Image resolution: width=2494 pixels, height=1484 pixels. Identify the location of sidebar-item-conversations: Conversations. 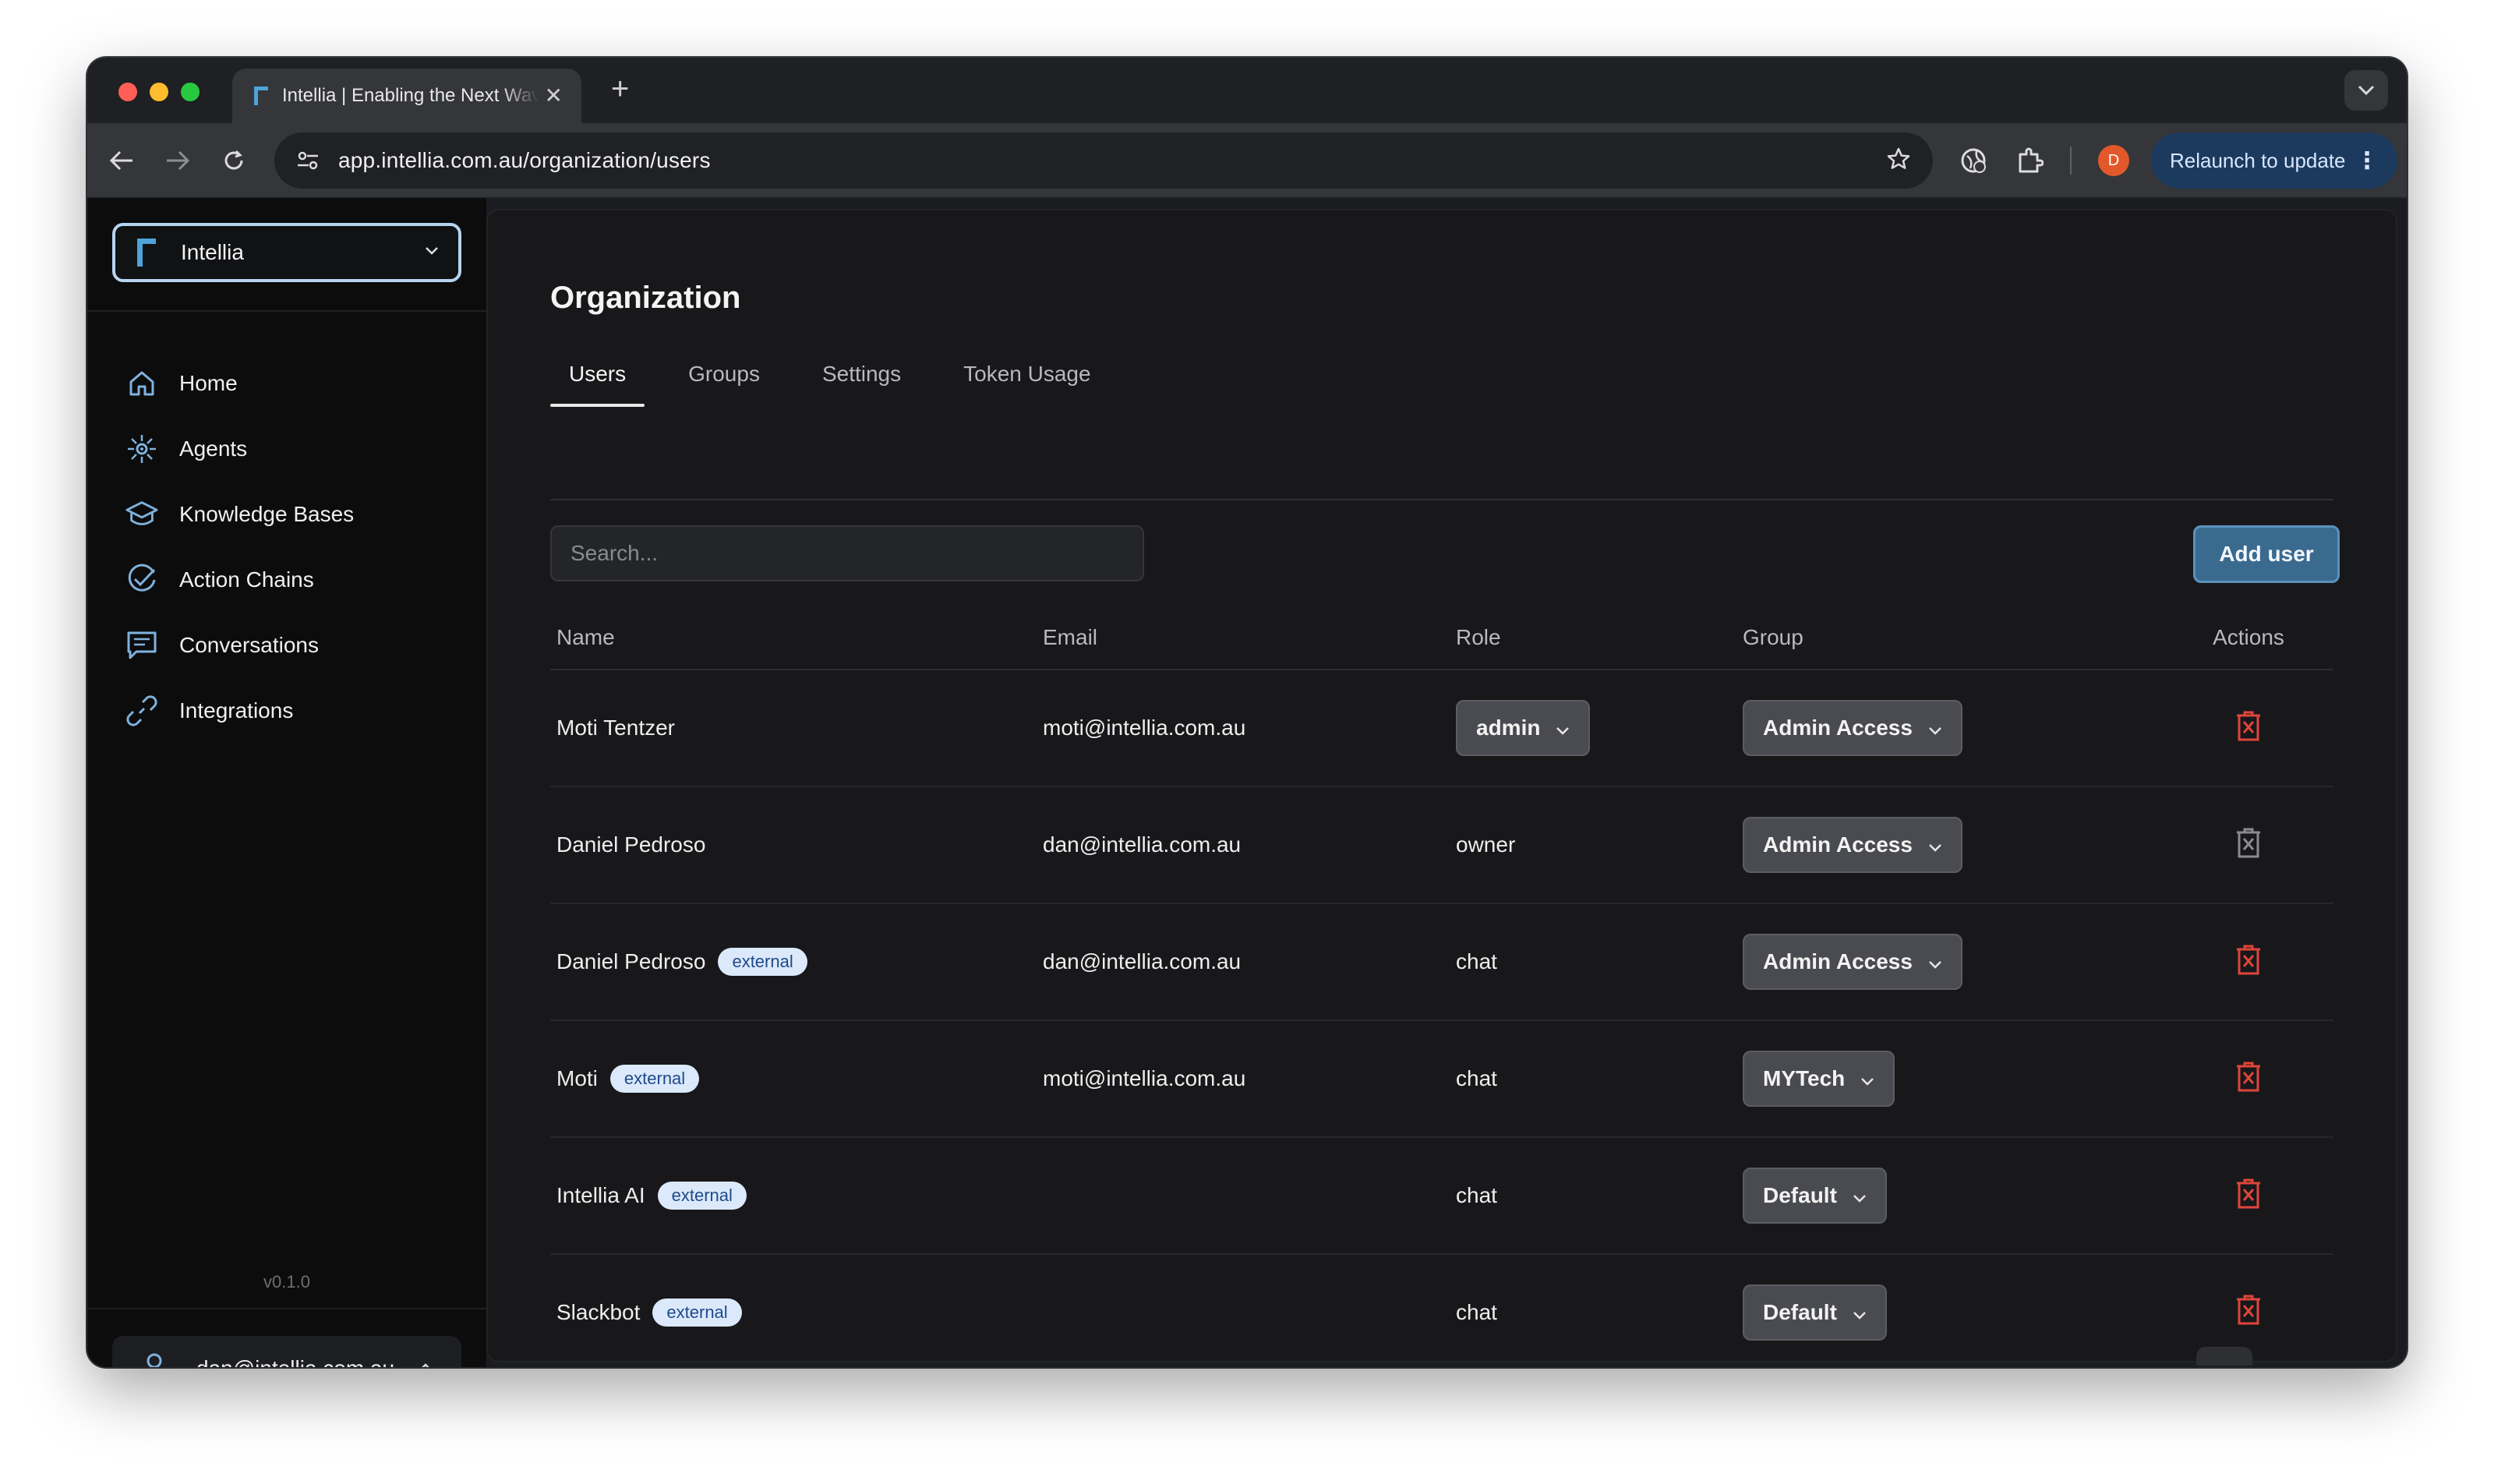
(288, 645).